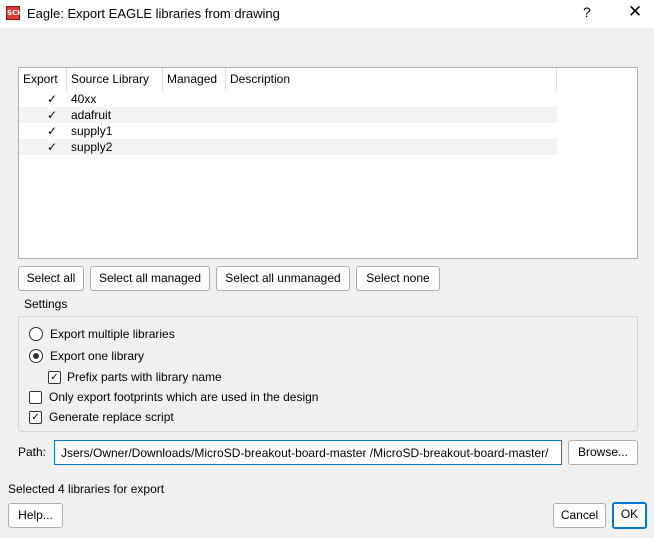 The image size is (654, 538). What do you see at coordinates (283, 278) in the screenshot?
I see `select-all-unmanaged-button: Select all unmanaged` at bounding box center [283, 278].